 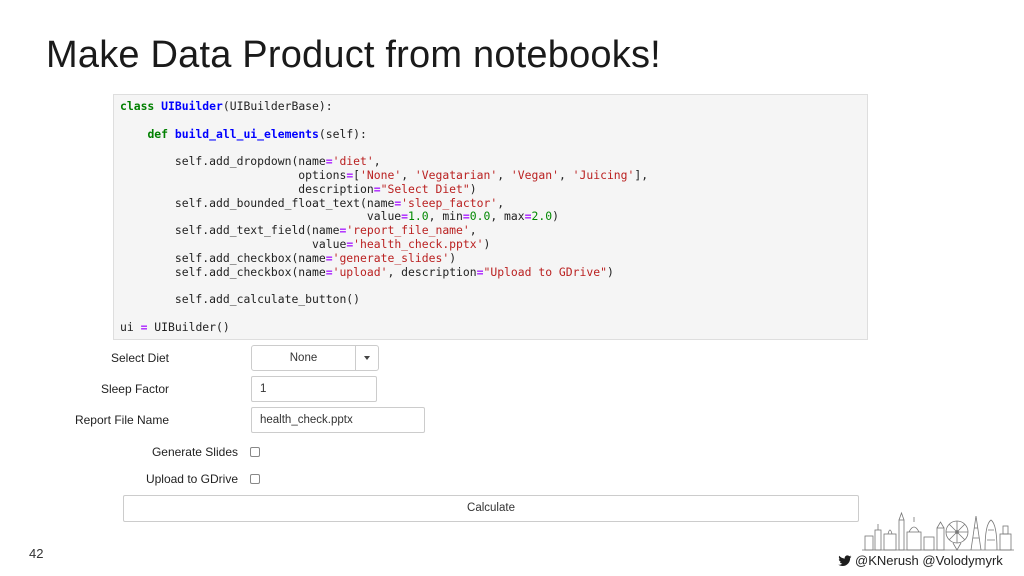 I want to click on sleep-factor-widget: Sleep Factor 1, so click(x=211, y=389).